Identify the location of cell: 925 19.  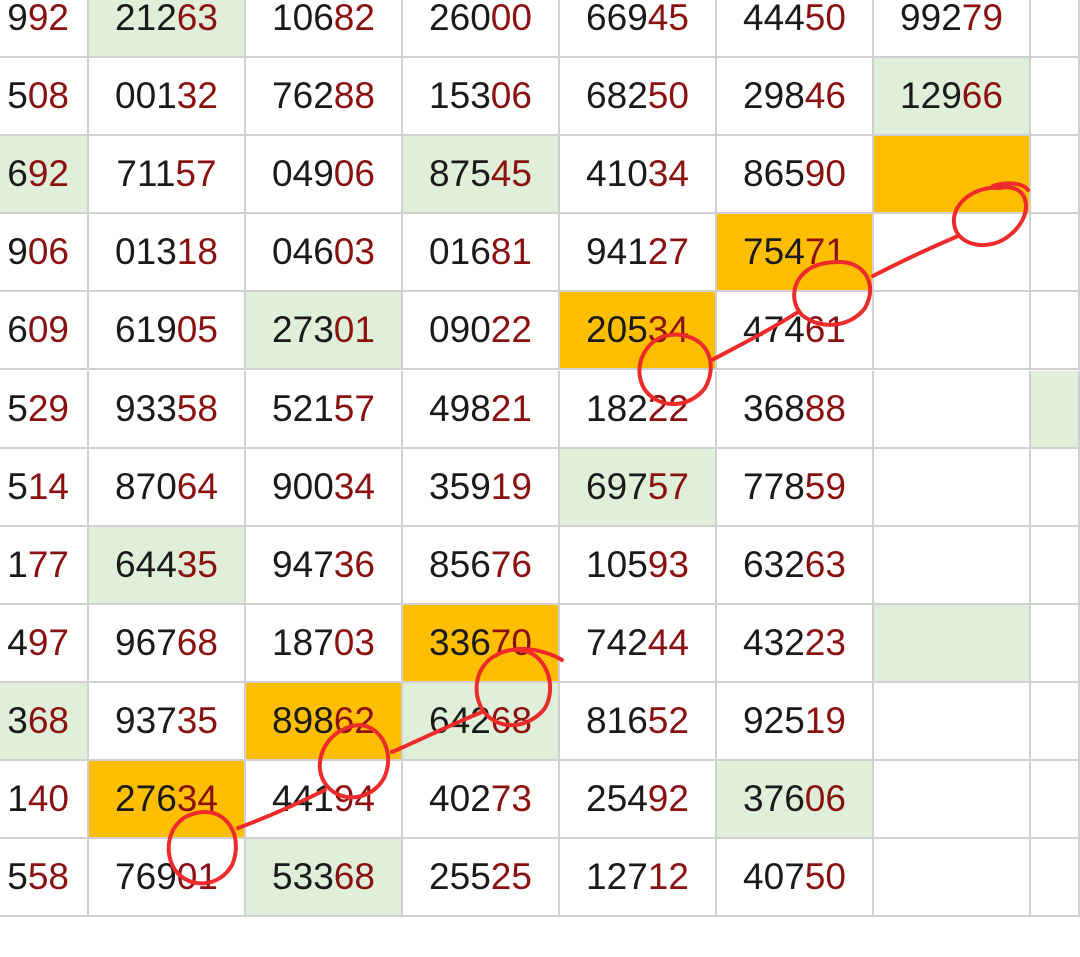
(795, 721).